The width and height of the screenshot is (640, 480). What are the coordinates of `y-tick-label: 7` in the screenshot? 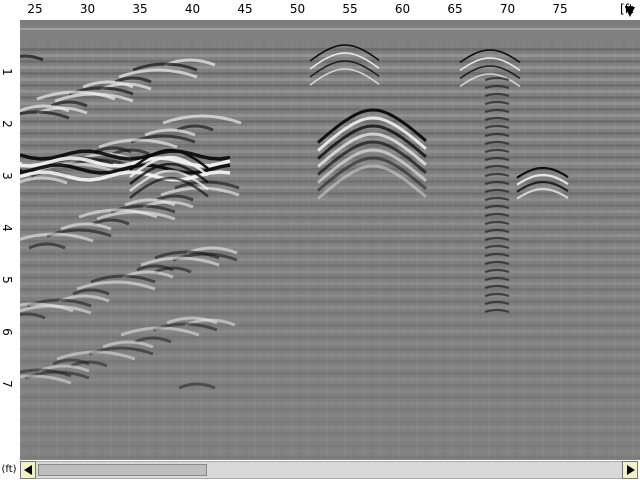 It's located at (7, 384).